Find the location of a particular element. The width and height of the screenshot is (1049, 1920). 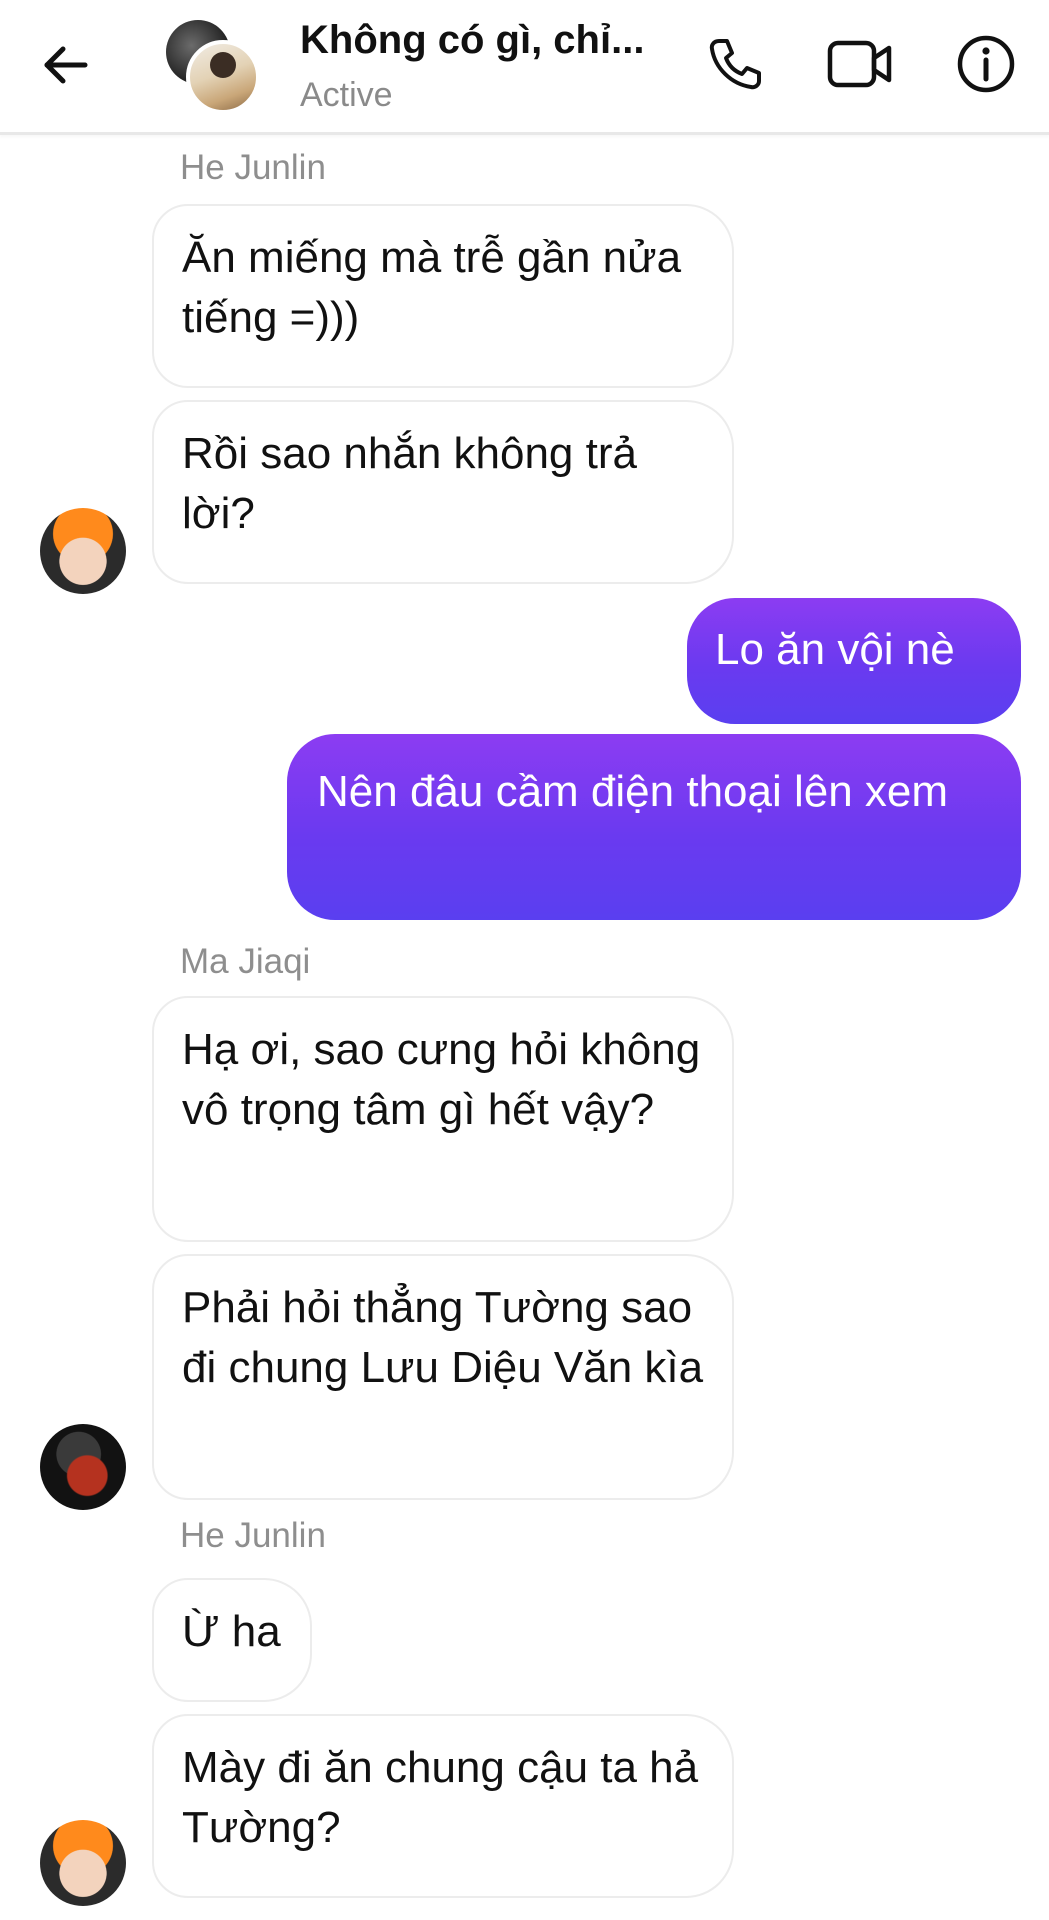

avatar-ma-jiaqi is located at coordinates (83, 1467).